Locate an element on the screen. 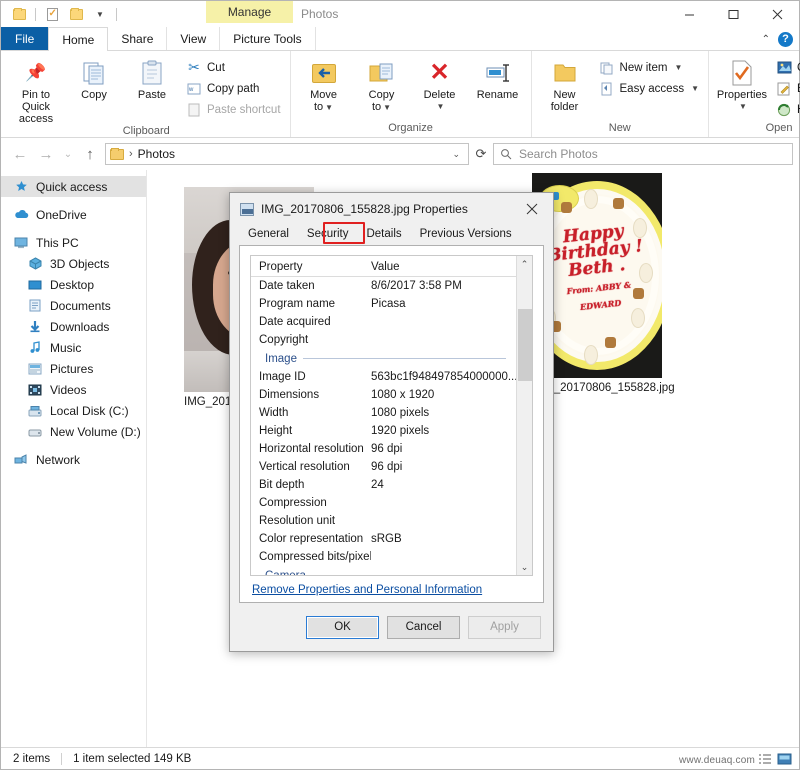 The image size is (800, 770). sidebar-item-desktop: Desktop is located at coordinates (73, 284).